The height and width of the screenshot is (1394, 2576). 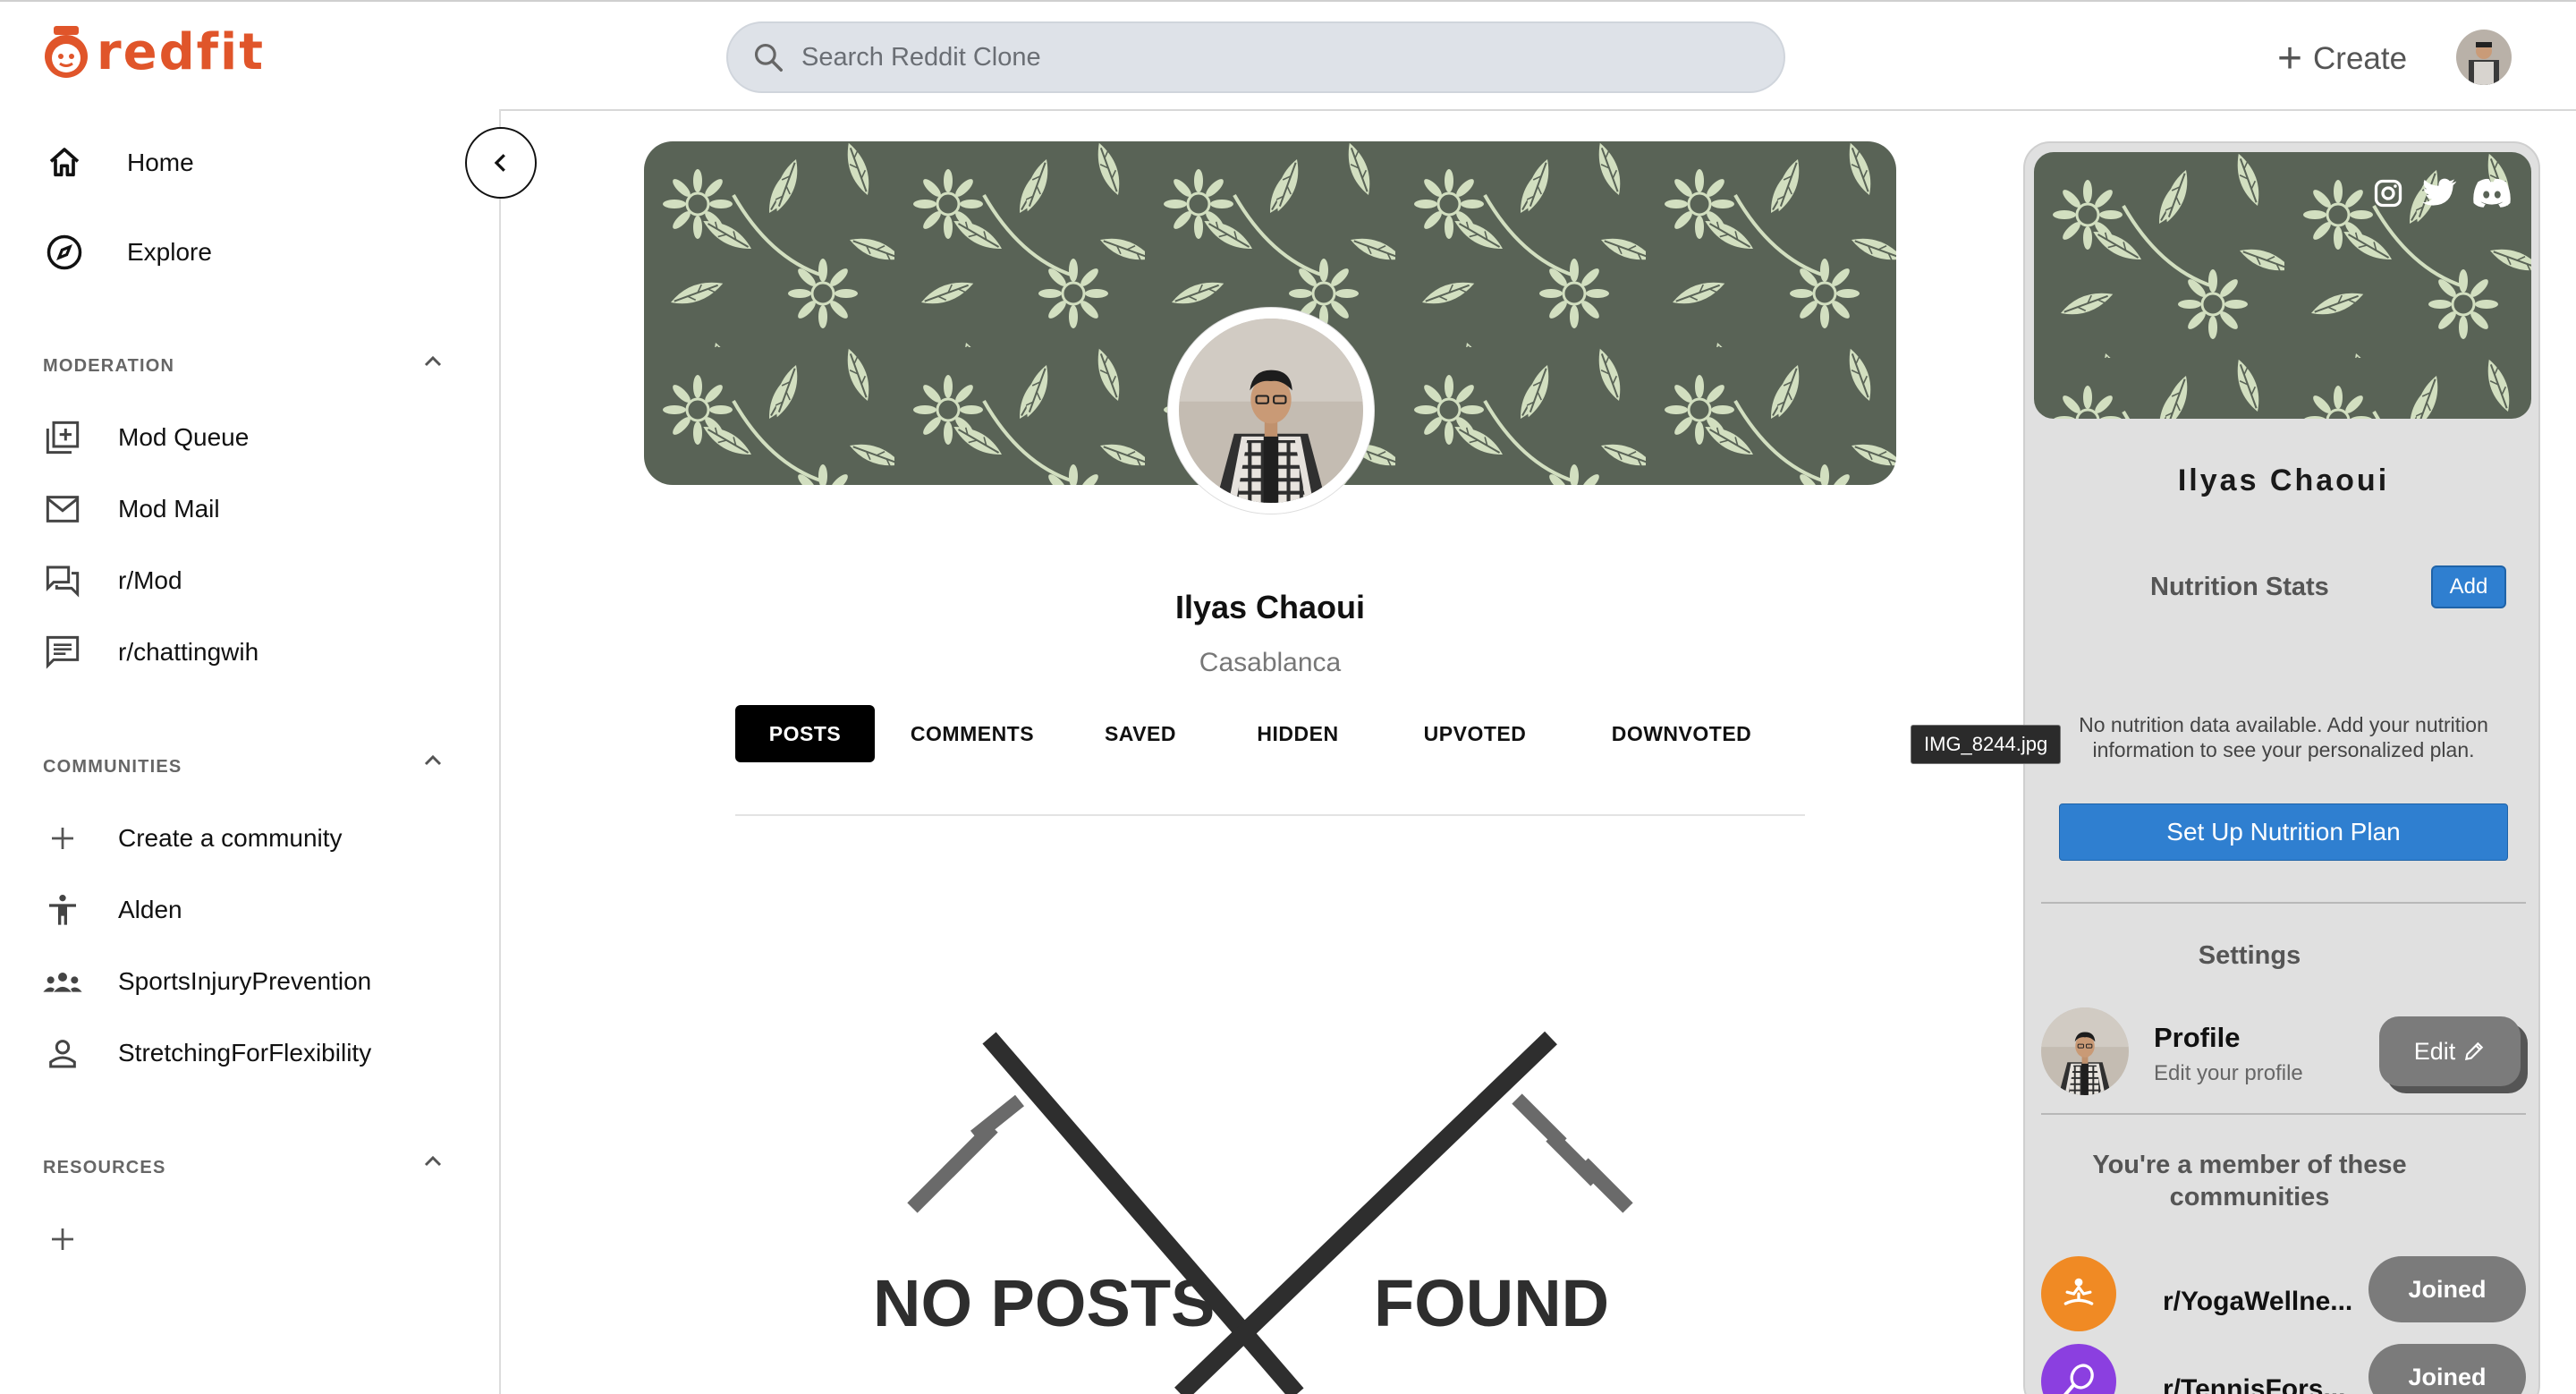 What do you see at coordinates (112, 910) in the screenshot?
I see `sidebar-item-alden: Alden` at bounding box center [112, 910].